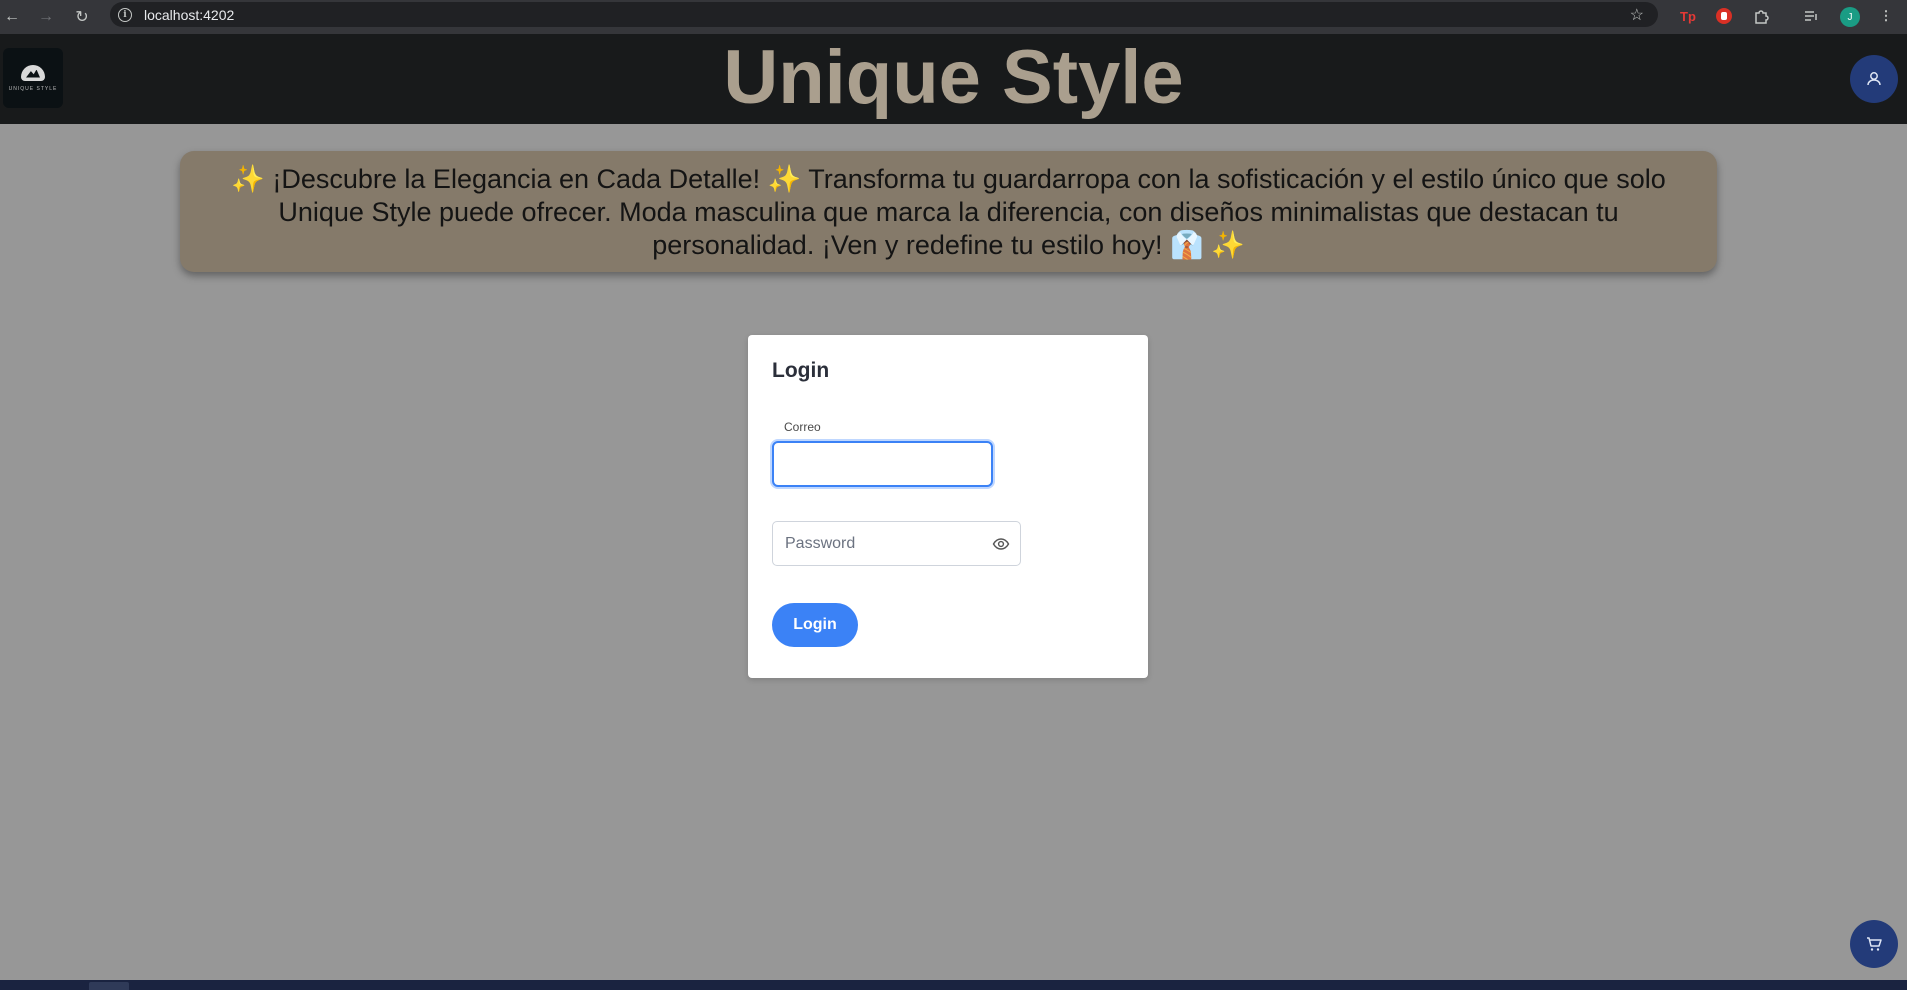 The image size is (1907, 990). I want to click on password-field-wrapper, so click(896, 543).